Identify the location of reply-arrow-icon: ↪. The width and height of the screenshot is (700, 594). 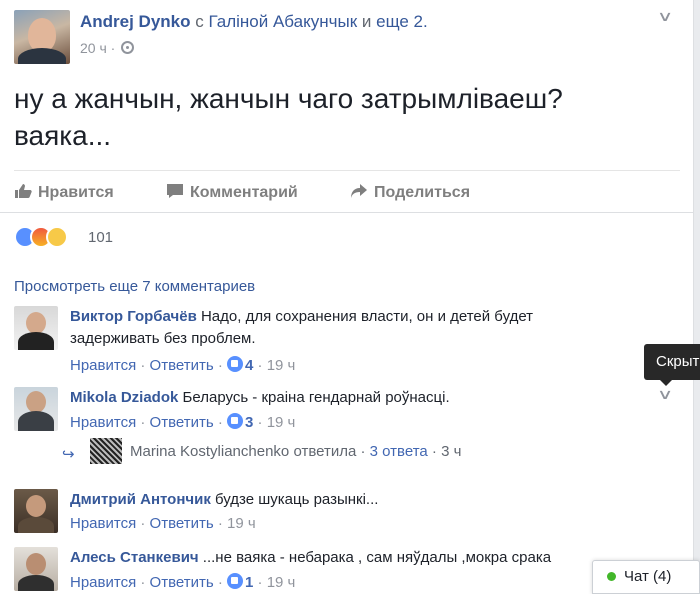
(68, 454).